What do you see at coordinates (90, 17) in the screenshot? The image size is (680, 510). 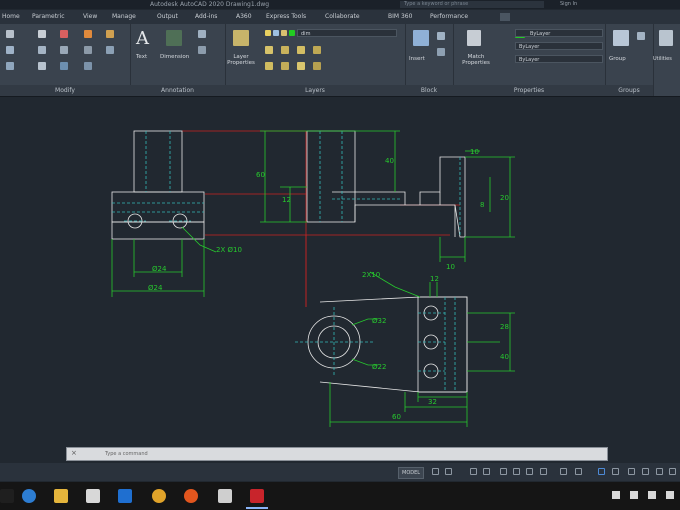 I see `tab-view: View` at bounding box center [90, 17].